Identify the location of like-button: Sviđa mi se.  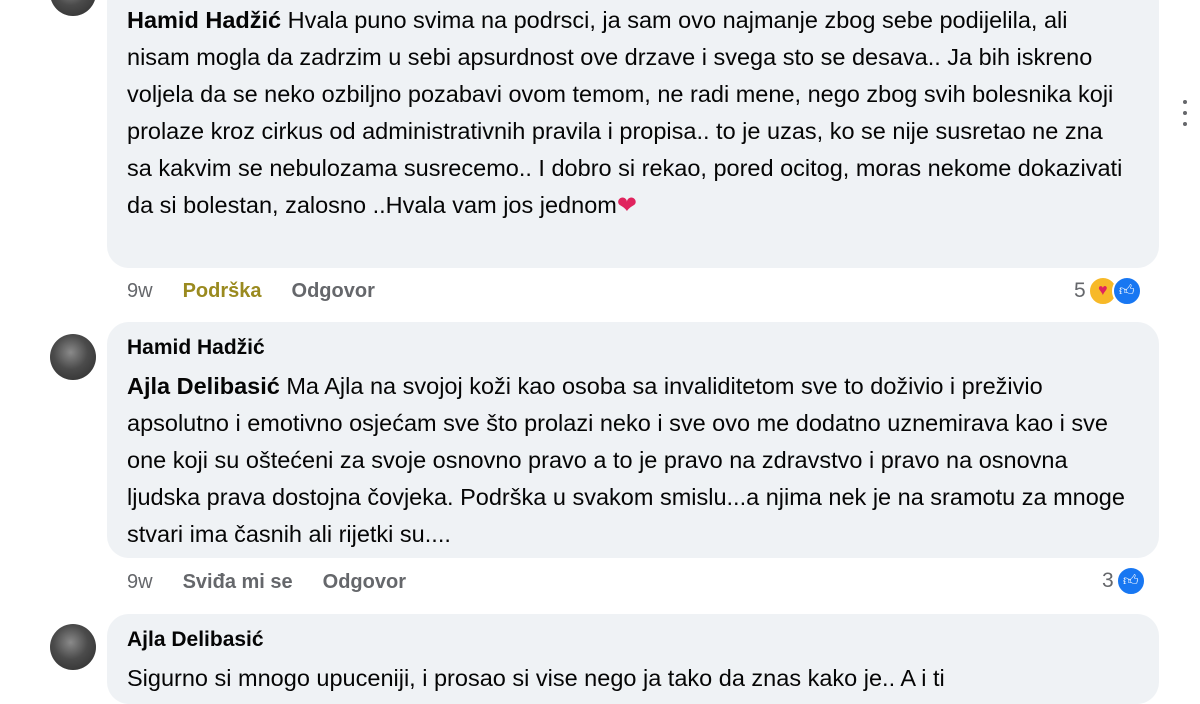
(238, 582).